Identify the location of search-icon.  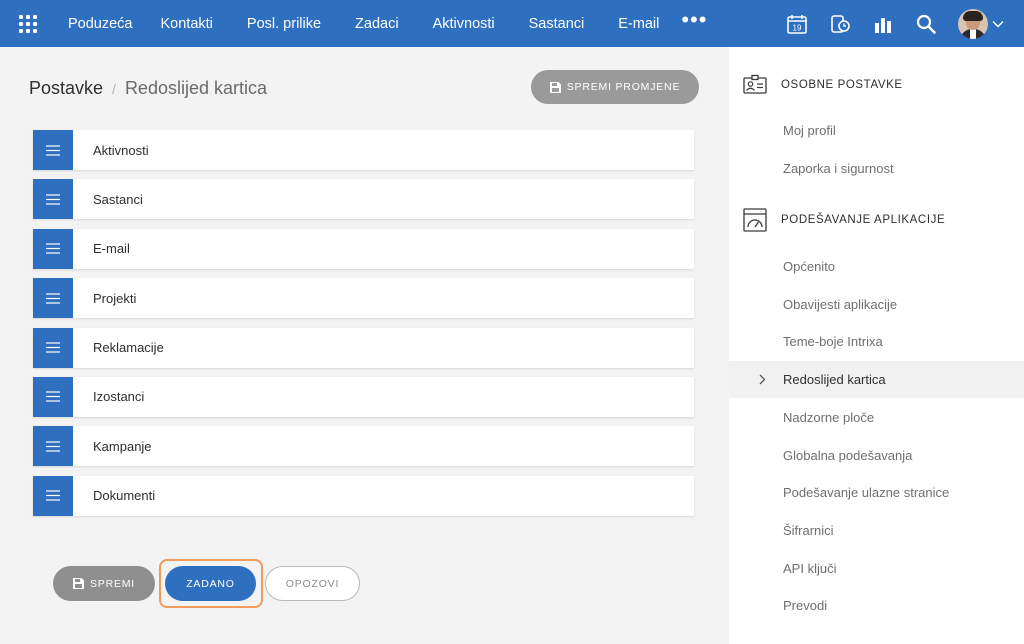
(926, 24).